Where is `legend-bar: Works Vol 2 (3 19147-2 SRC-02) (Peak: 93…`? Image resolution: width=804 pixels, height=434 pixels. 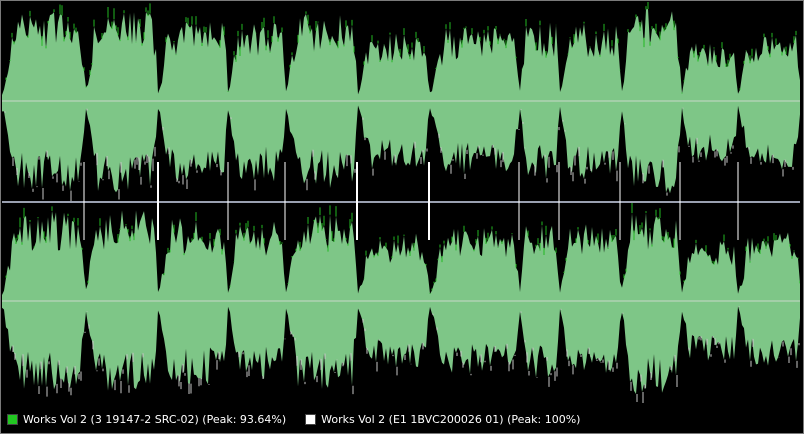
legend-bar: Works Vol 2 (3 19147-2 SRC-02) (Peak: 93… is located at coordinates (402, 419).